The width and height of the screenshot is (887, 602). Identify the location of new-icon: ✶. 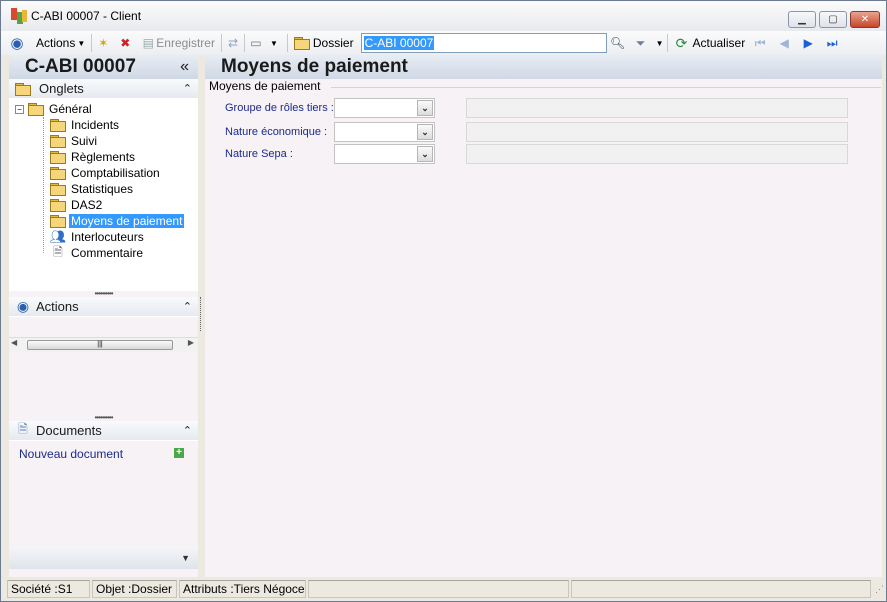
(103, 43).